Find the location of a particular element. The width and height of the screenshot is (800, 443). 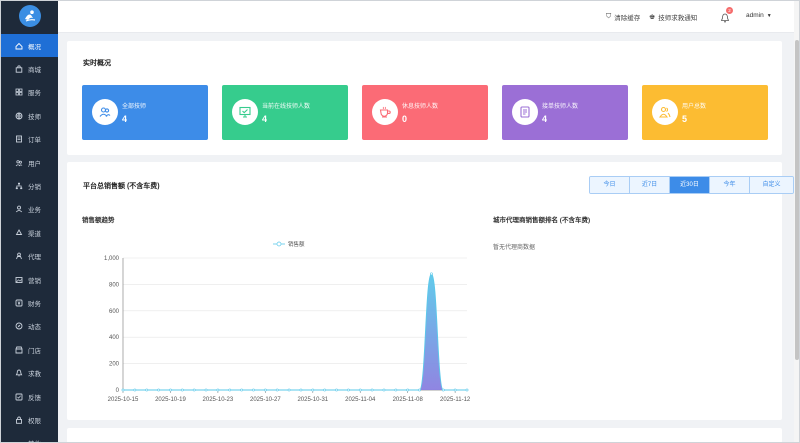

tab-range-3: 今年 is located at coordinates (730, 185).